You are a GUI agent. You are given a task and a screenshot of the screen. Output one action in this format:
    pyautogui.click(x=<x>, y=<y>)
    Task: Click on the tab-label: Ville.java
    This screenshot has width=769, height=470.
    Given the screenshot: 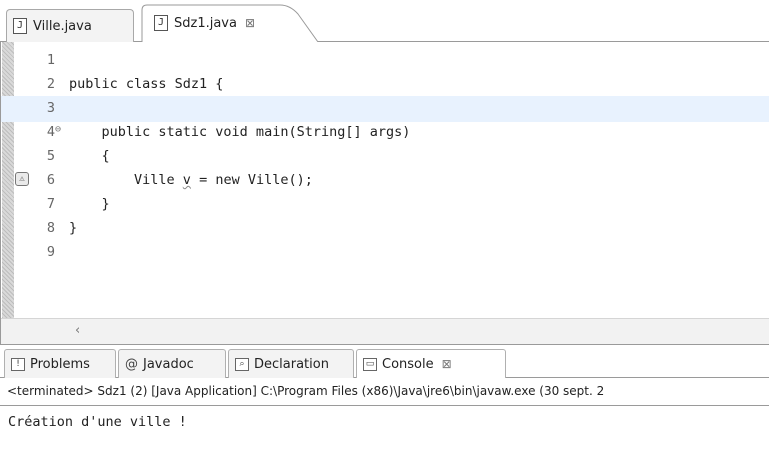 What is the action you would take?
    pyautogui.click(x=62, y=26)
    